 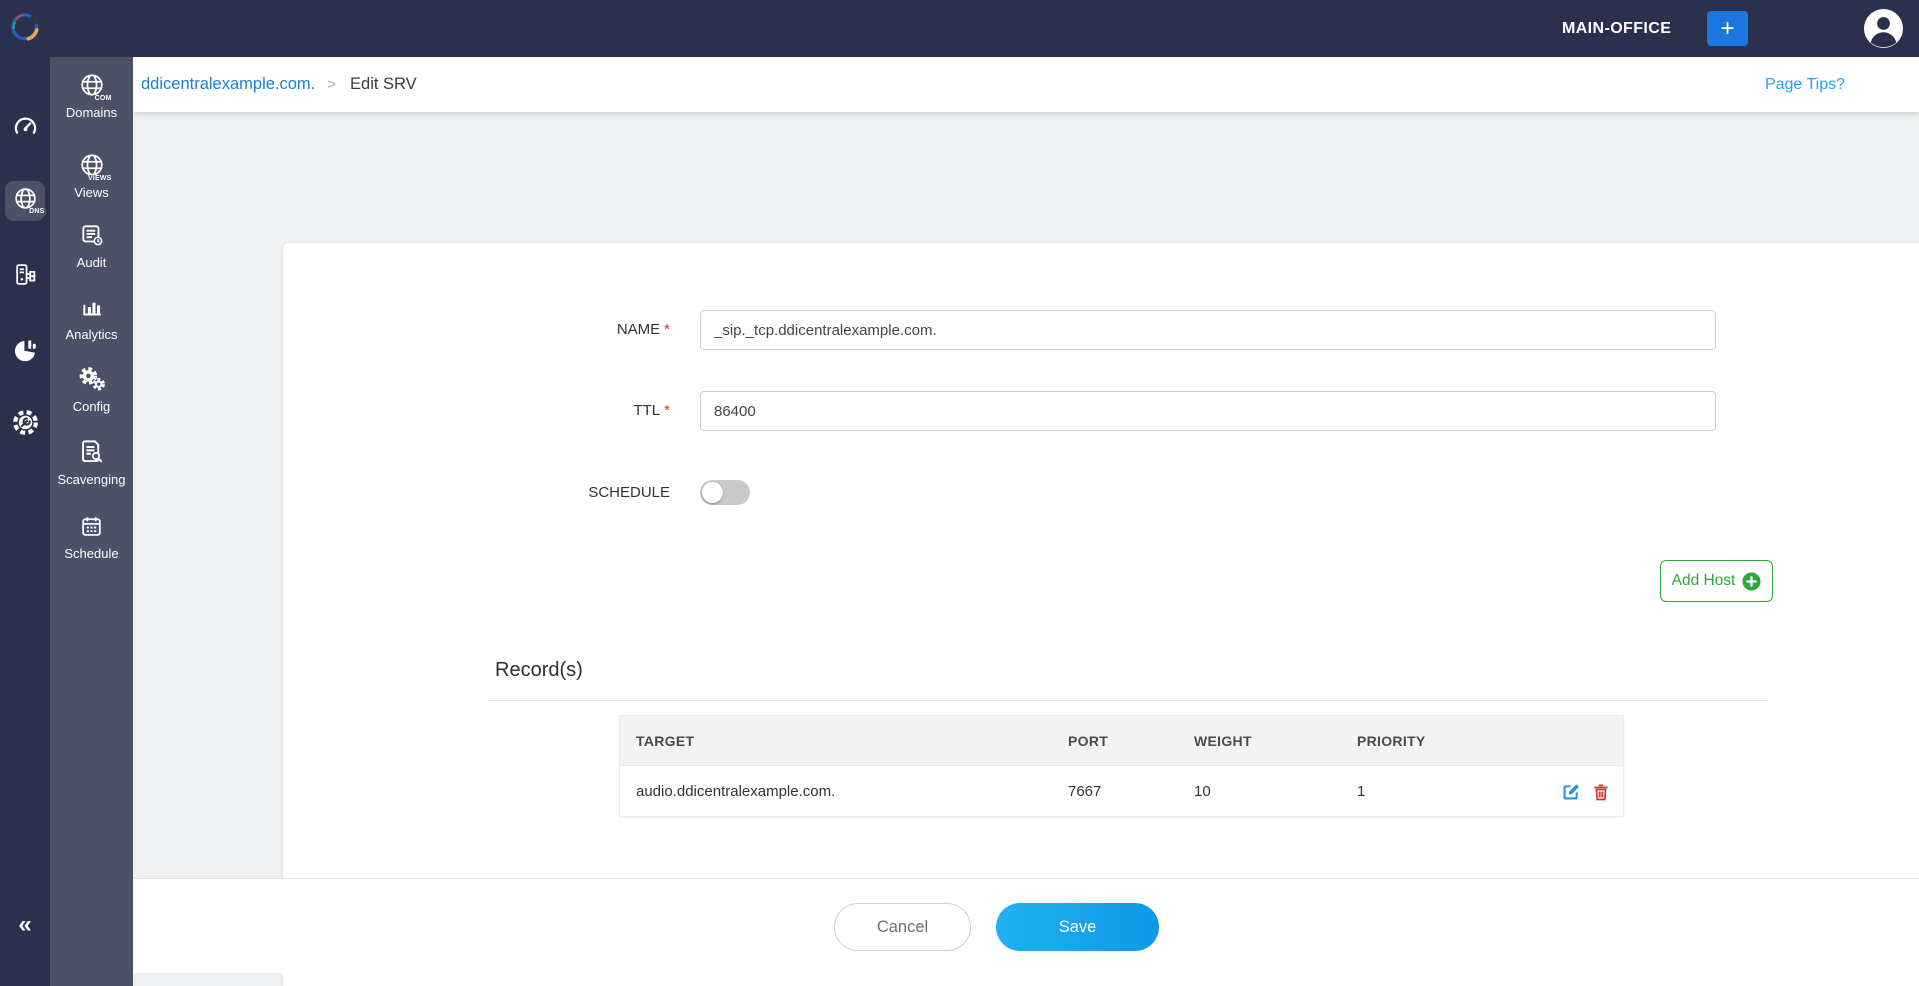 What do you see at coordinates (629, 492) in the screenshot?
I see `schedule-label: SCHEDULE` at bounding box center [629, 492].